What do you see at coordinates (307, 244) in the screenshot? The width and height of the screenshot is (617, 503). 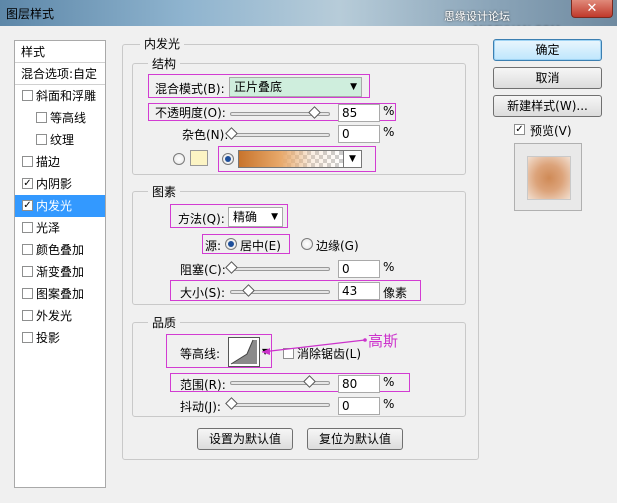 I see `source-edge-radio` at bounding box center [307, 244].